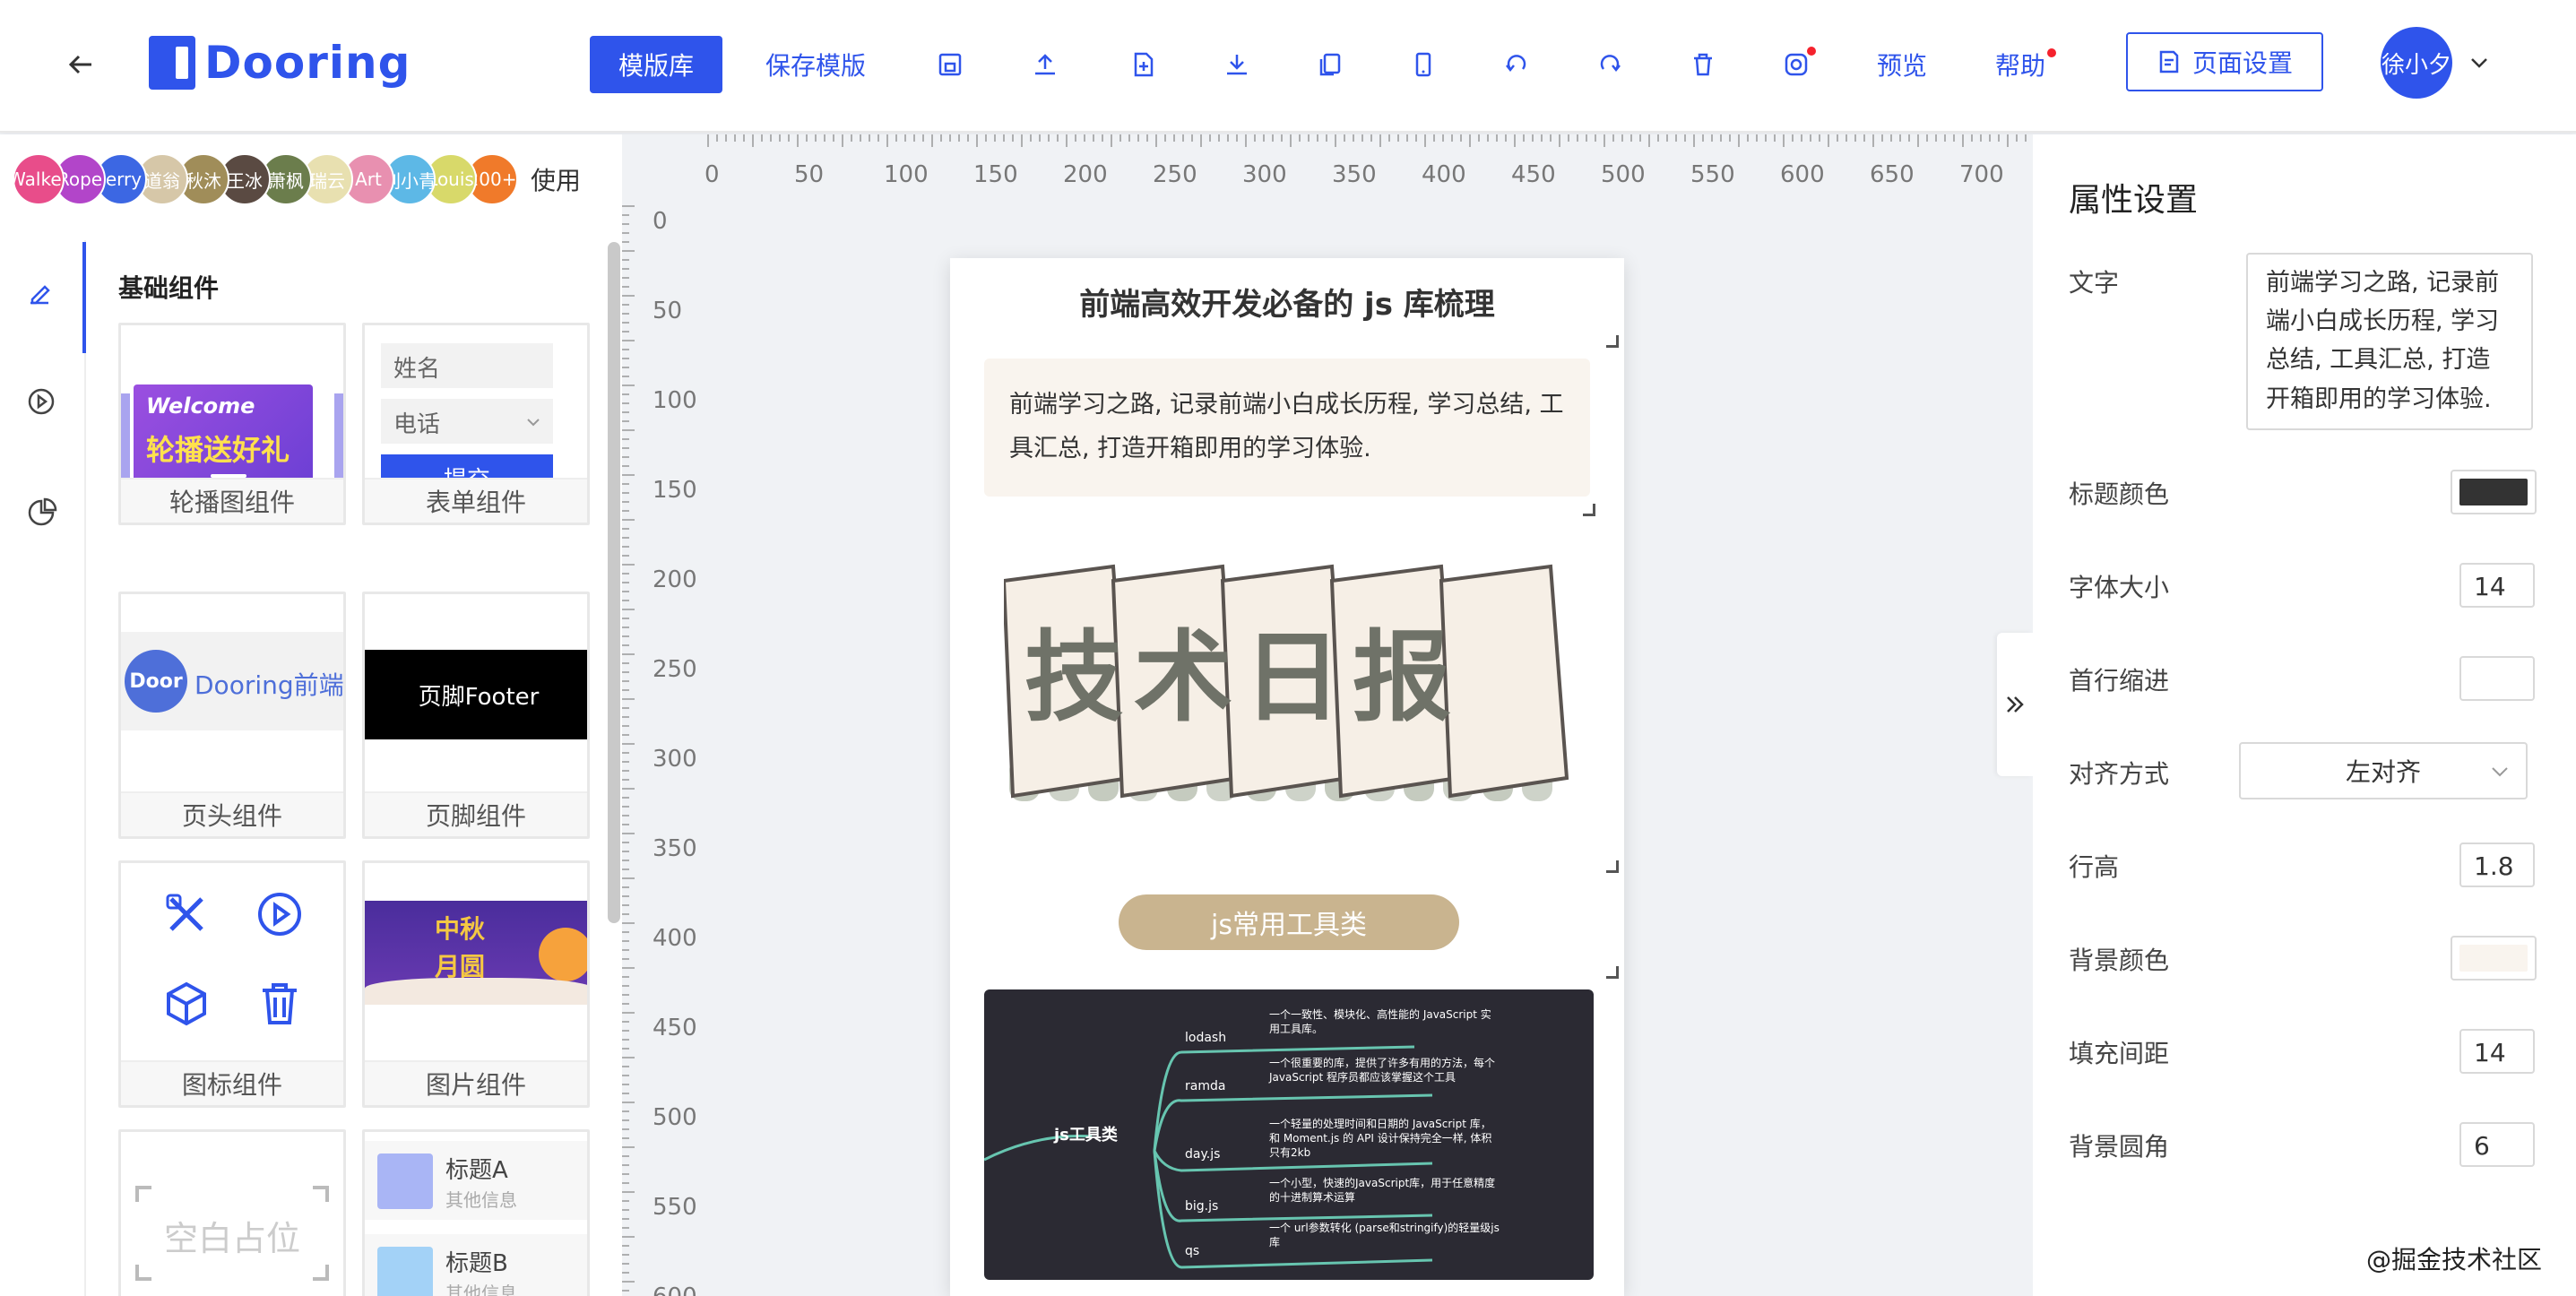 This screenshot has height=1296, width=2576. Describe the element at coordinates (2497, 1144) in the screenshot. I see `radius-input: 6` at that location.